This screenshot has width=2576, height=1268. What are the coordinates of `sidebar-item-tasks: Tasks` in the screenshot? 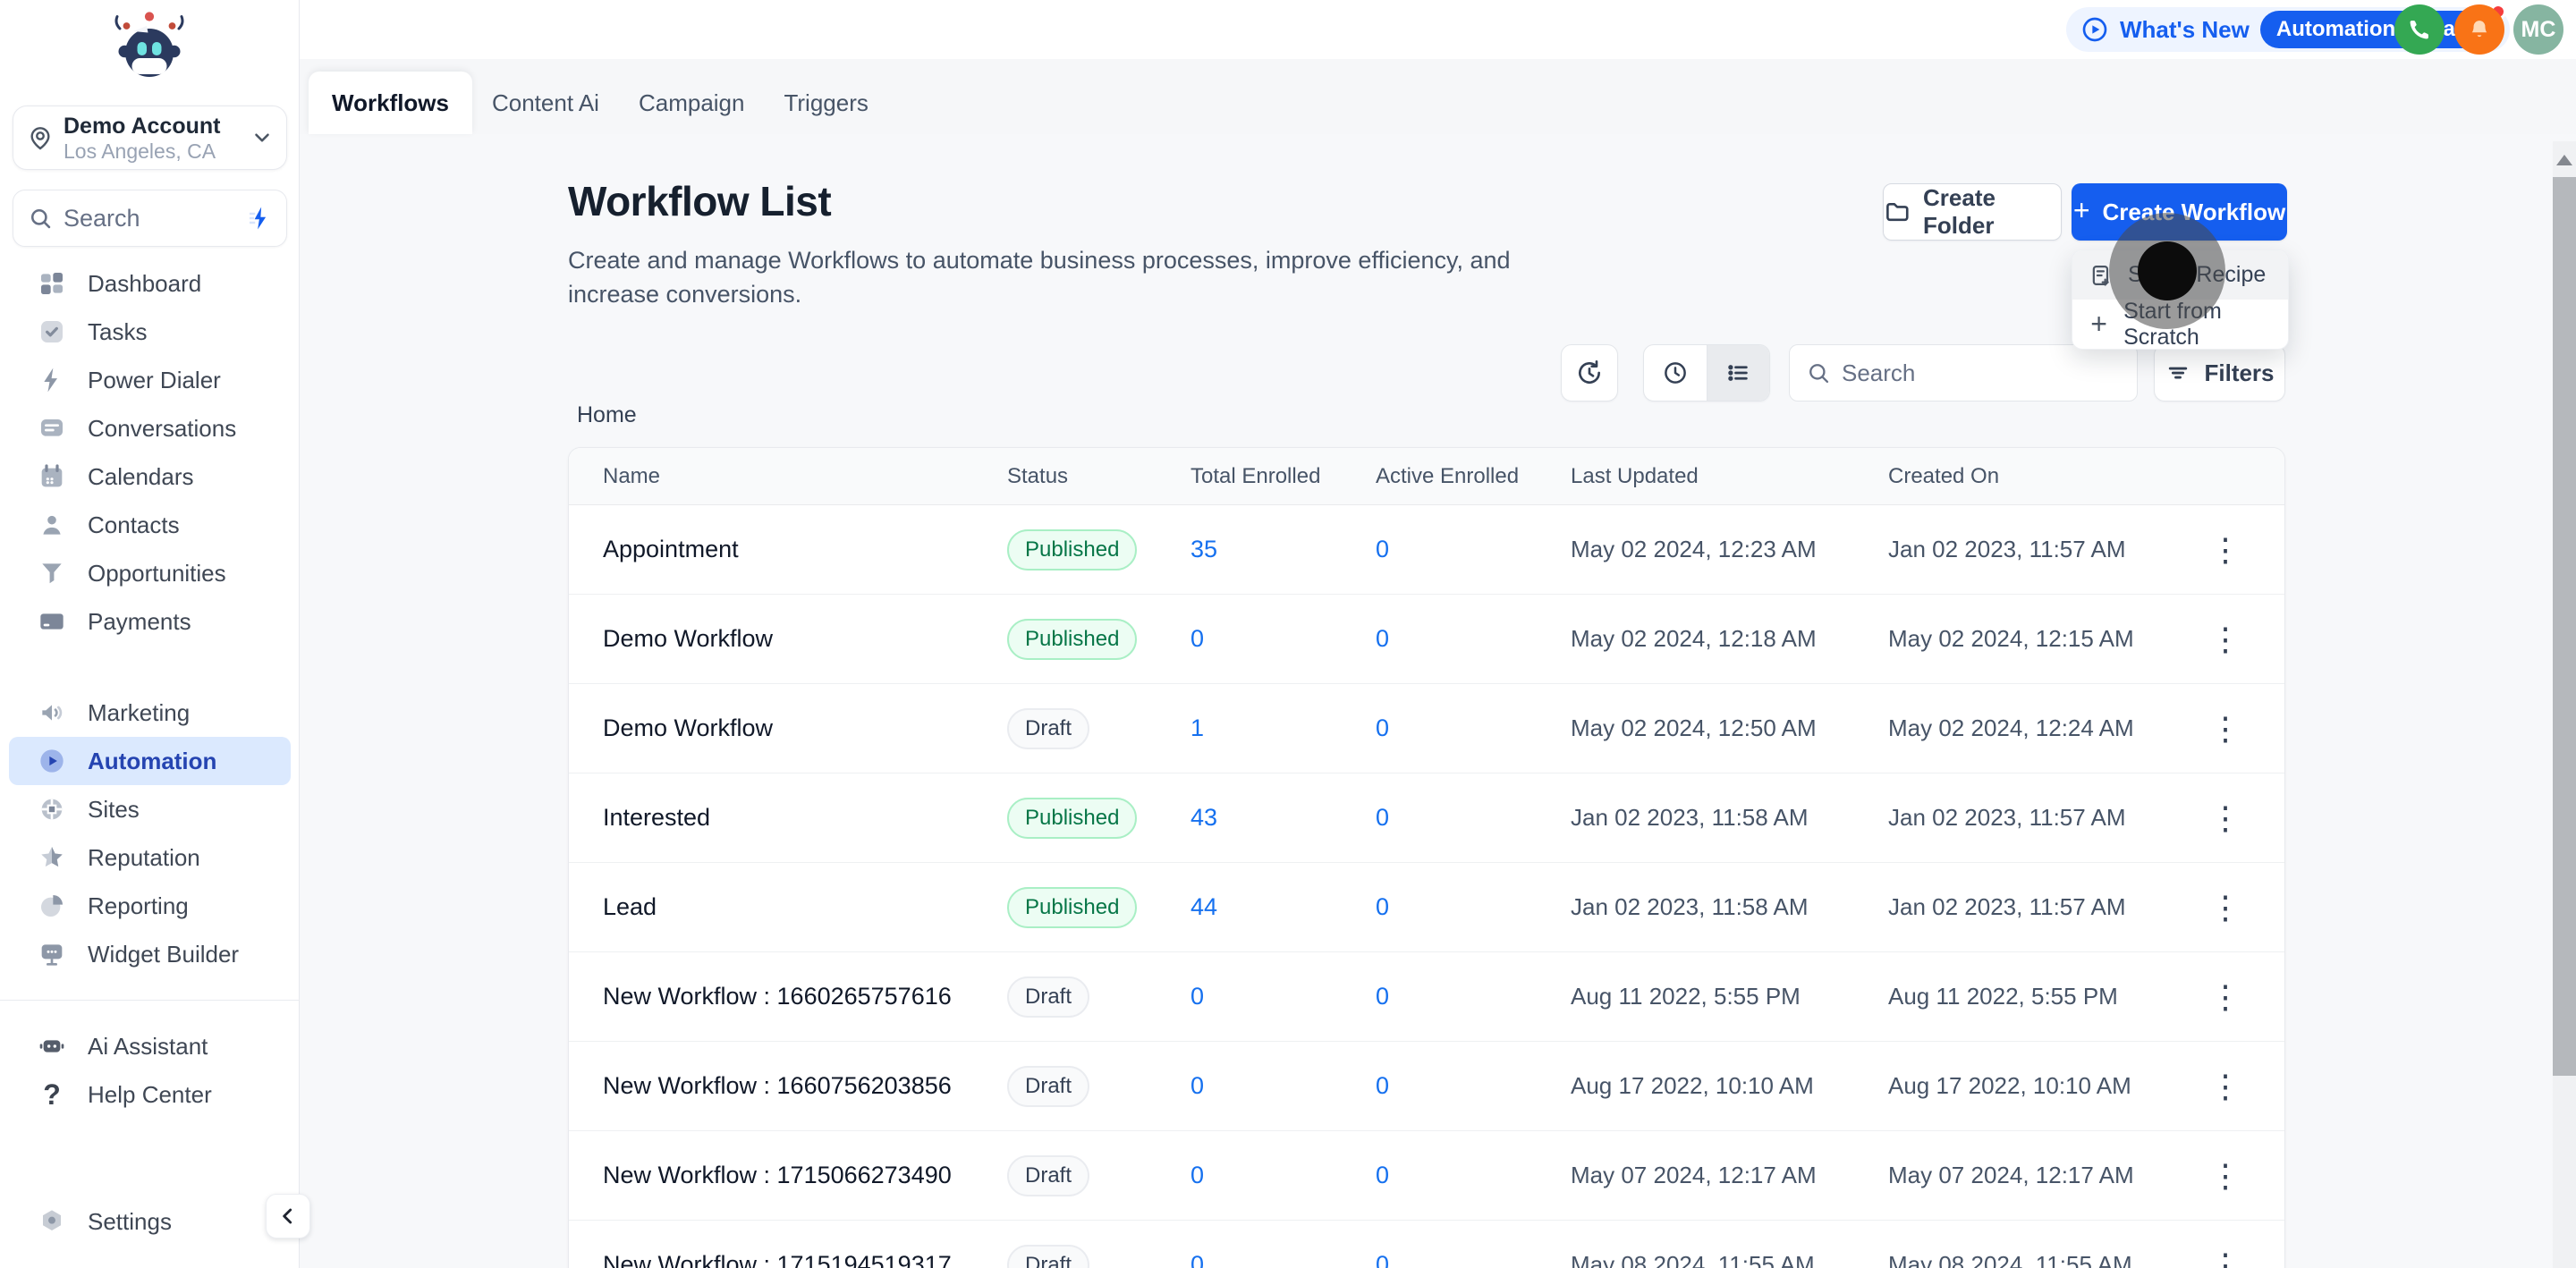 It's located at (150, 332).